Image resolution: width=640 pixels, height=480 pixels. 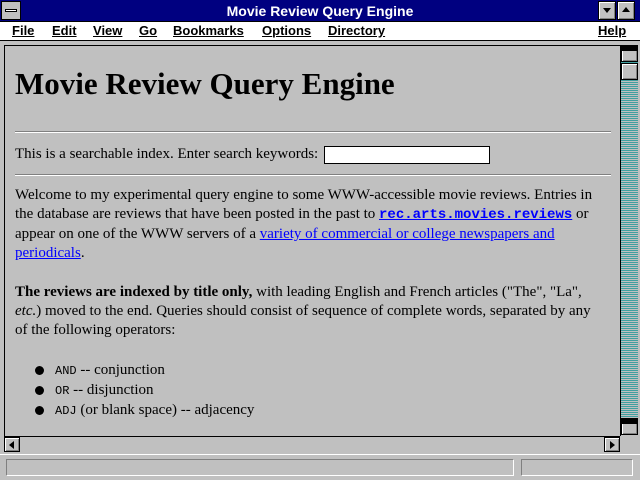 What do you see at coordinates (612, 30) in the screenshot?
I see `menu-help: Help` at bounding box center [612, 30].